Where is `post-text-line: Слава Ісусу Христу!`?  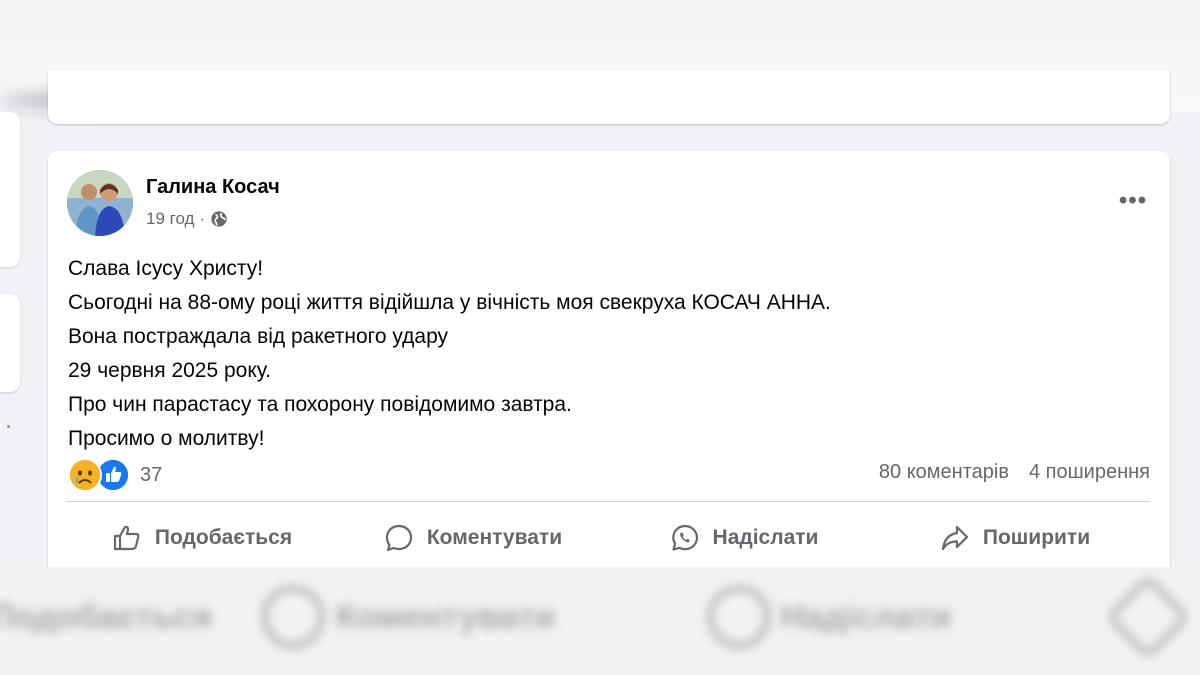 post-text-line: Слава Ісусу Христу! is located at coordinates (166, 268).